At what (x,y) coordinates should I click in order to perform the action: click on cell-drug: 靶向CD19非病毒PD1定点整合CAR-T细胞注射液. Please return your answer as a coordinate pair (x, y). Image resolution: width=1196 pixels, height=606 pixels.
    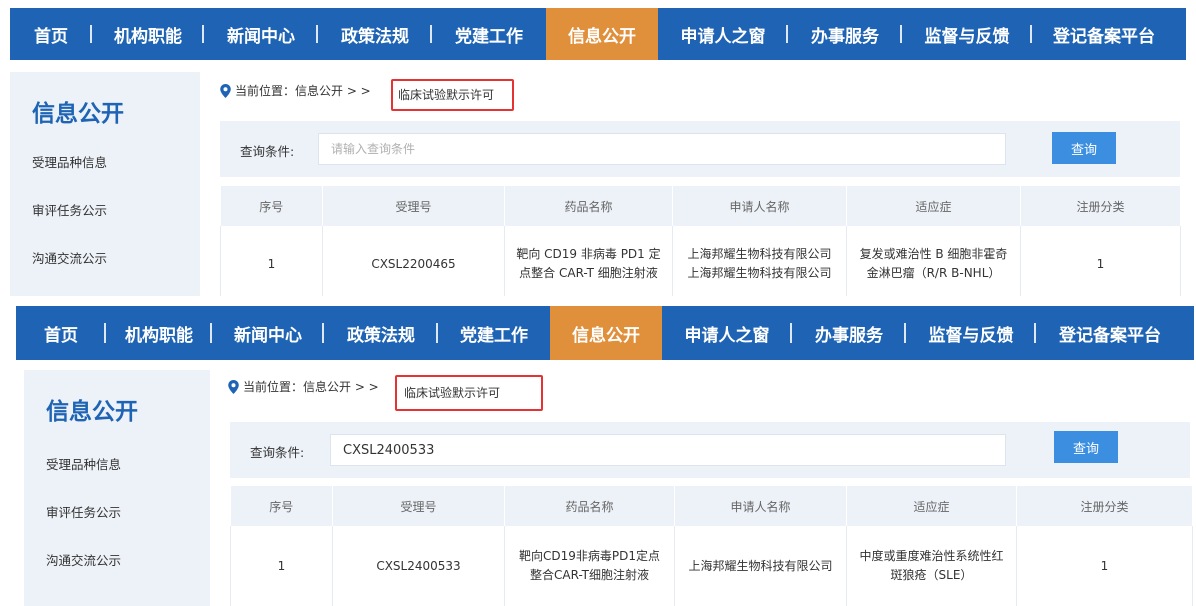
    Looking at the image, I should click on (589, 566).